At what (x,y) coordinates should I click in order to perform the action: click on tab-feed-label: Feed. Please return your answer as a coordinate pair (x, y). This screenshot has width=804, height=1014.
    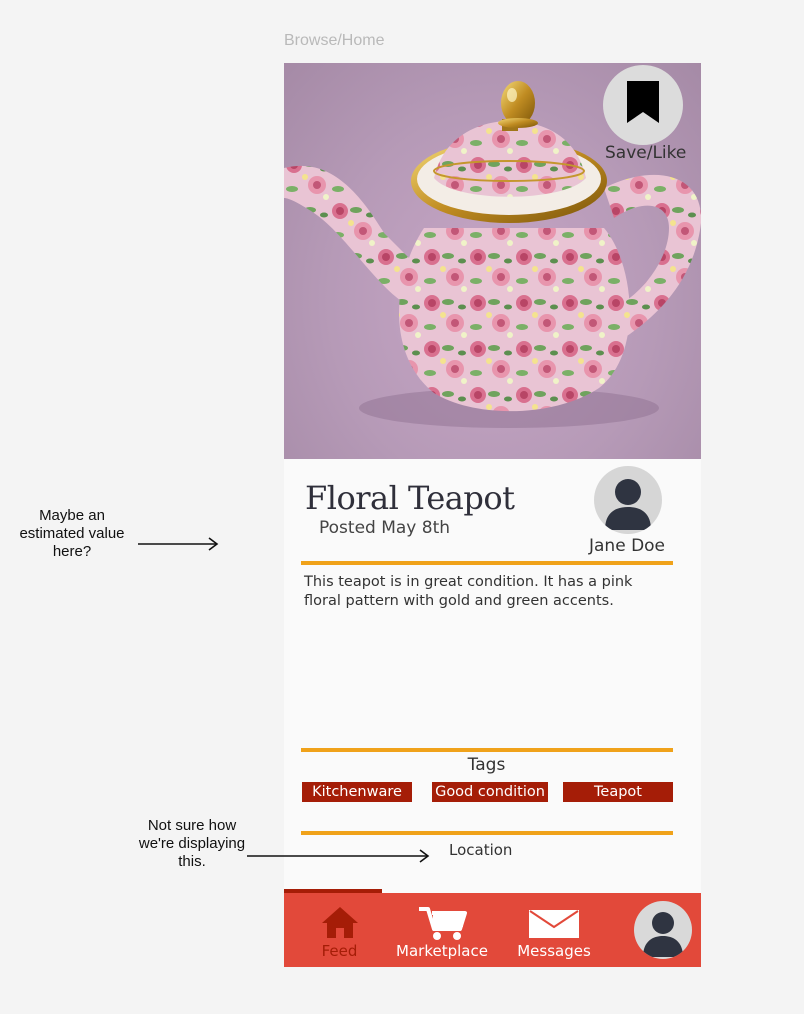
    Looking at the image, I should click on (339, 951).